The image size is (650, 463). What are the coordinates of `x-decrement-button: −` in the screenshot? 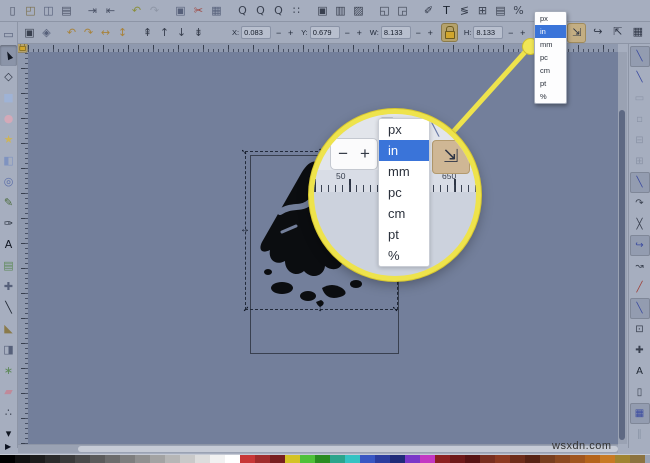 It's located at (278, 33).